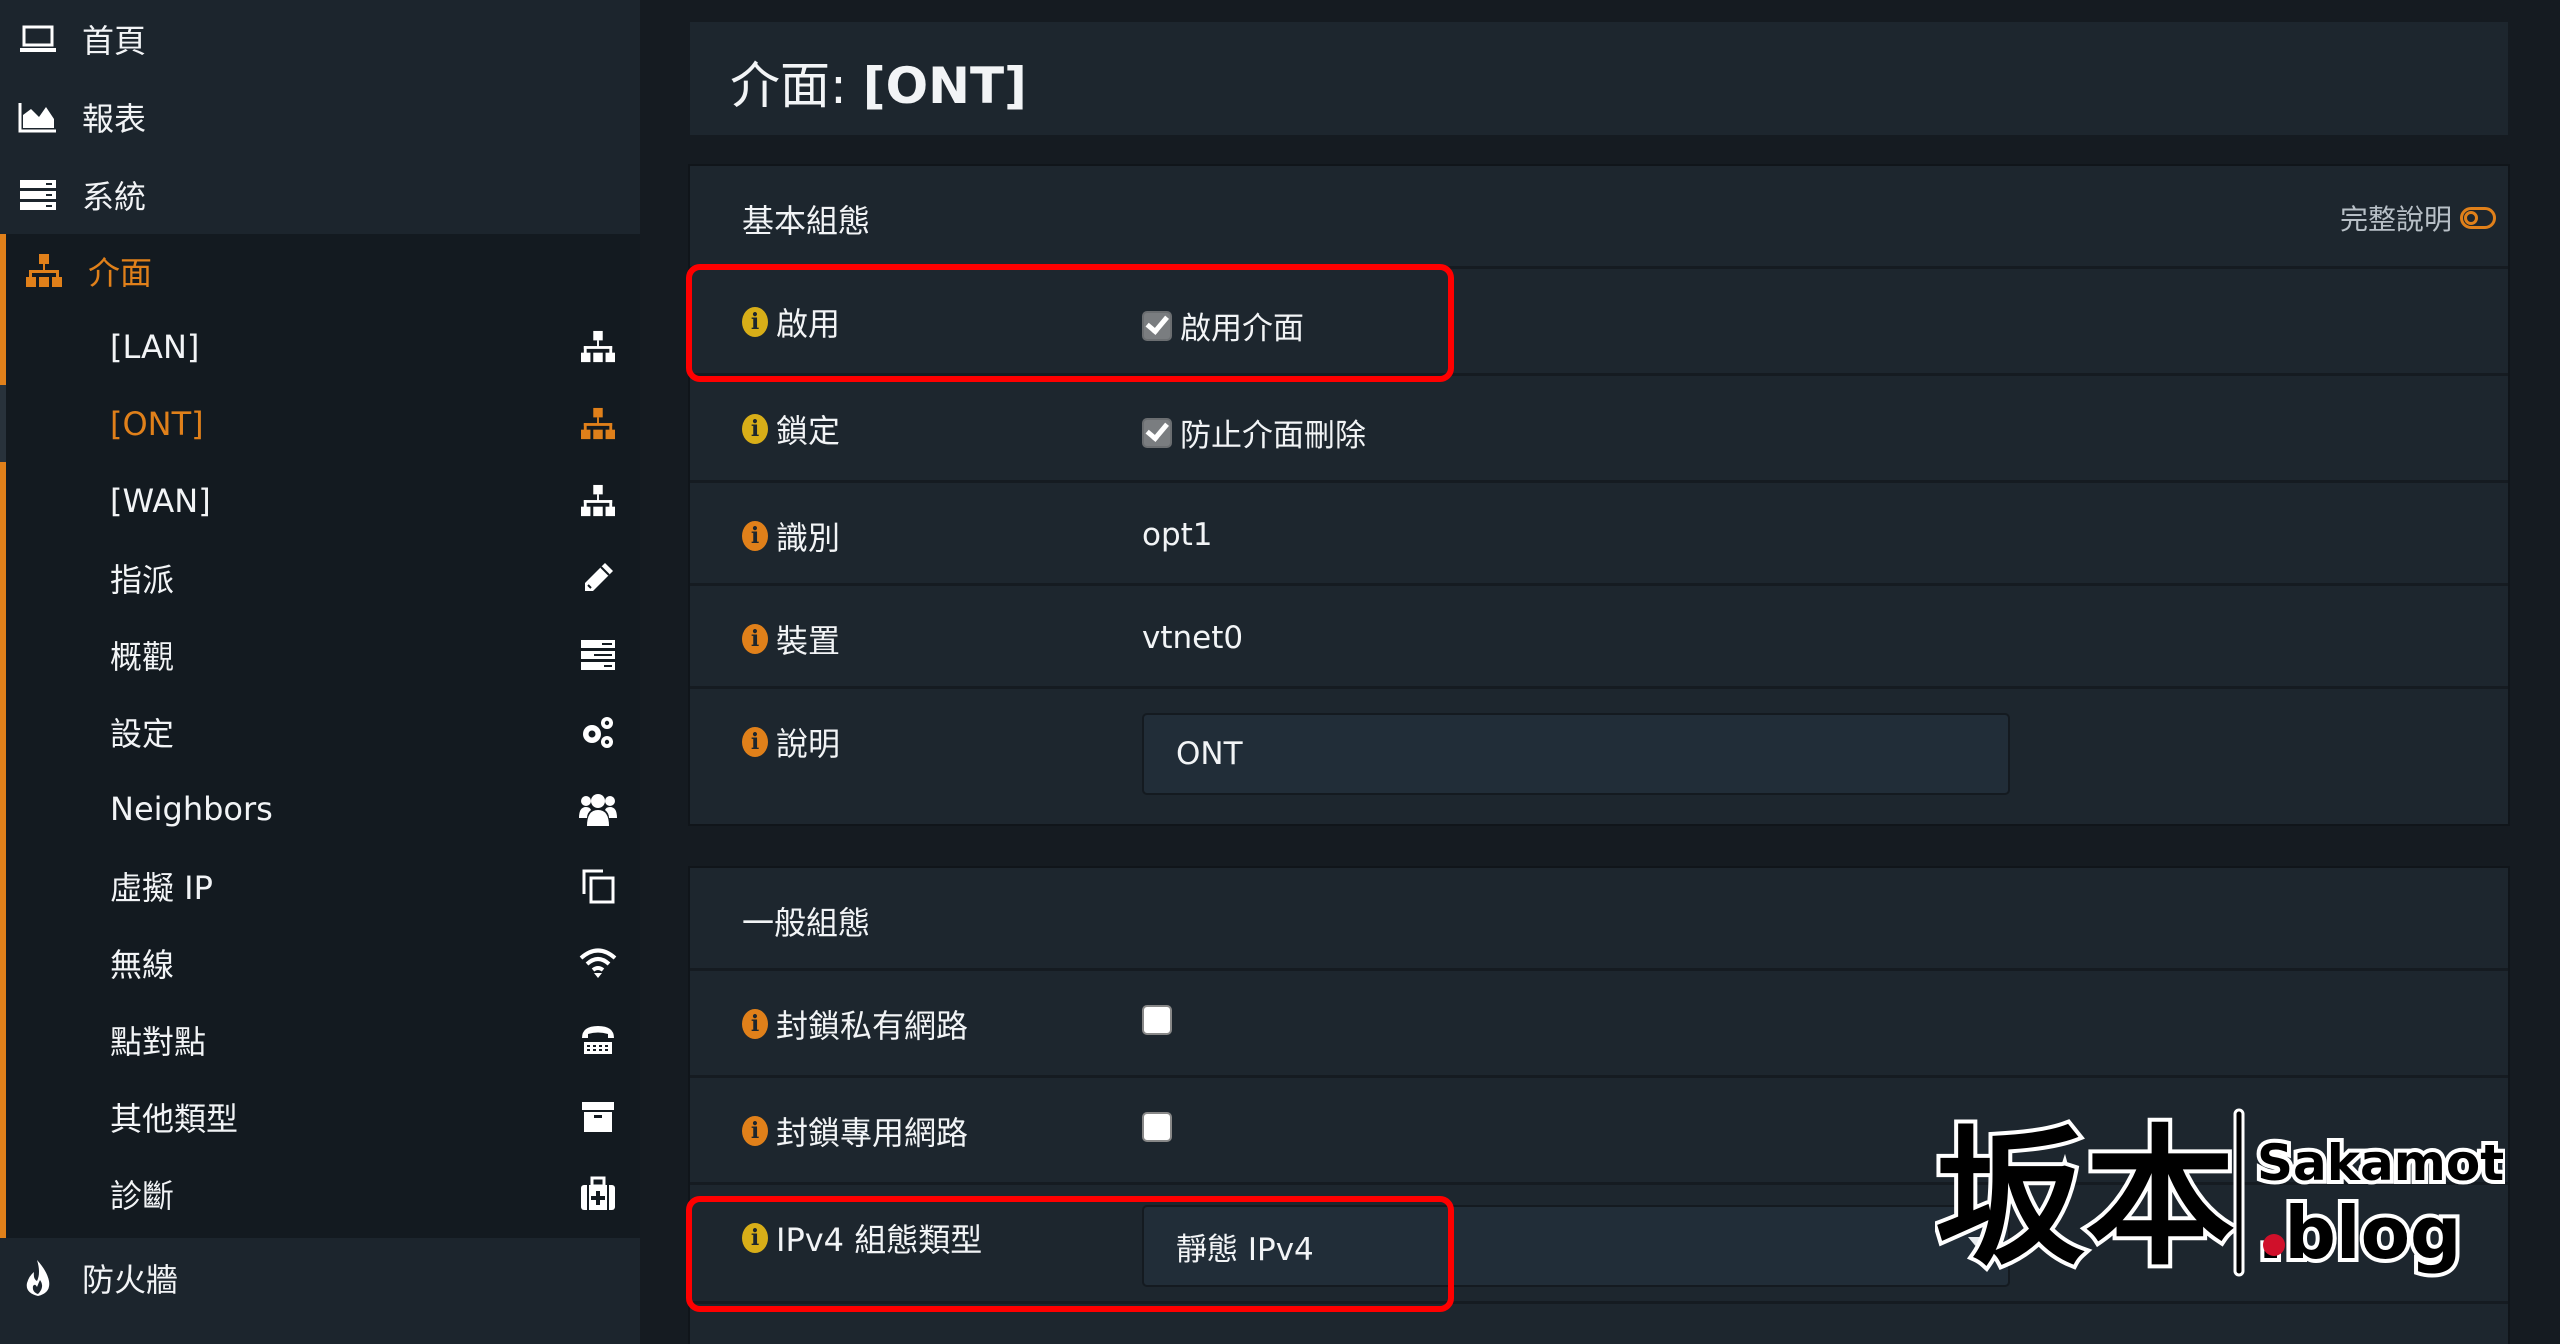  I want to click on field-label: 說明, so click(808, 744).